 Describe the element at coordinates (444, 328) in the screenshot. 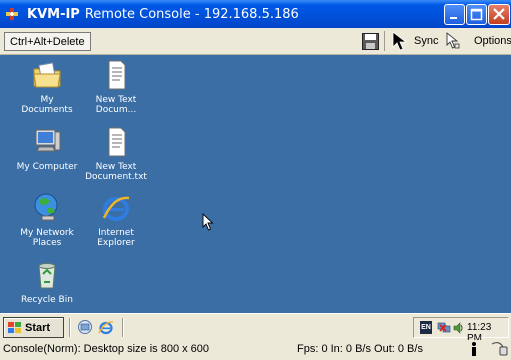

I see `network-status-icon` at that location.